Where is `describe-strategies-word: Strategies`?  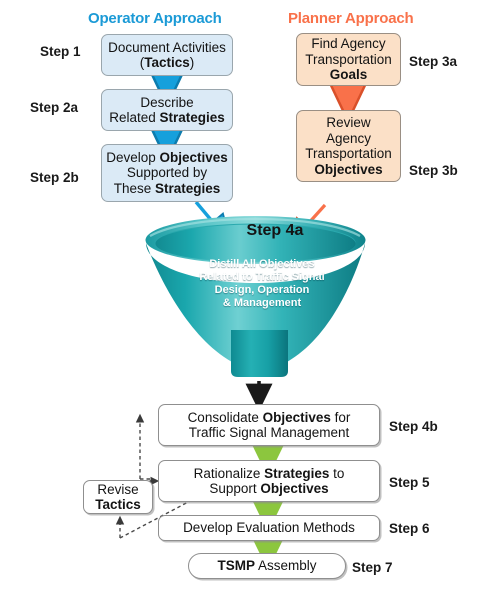 describe-strategies-word: Strategies is located at coordinates (192, 117).